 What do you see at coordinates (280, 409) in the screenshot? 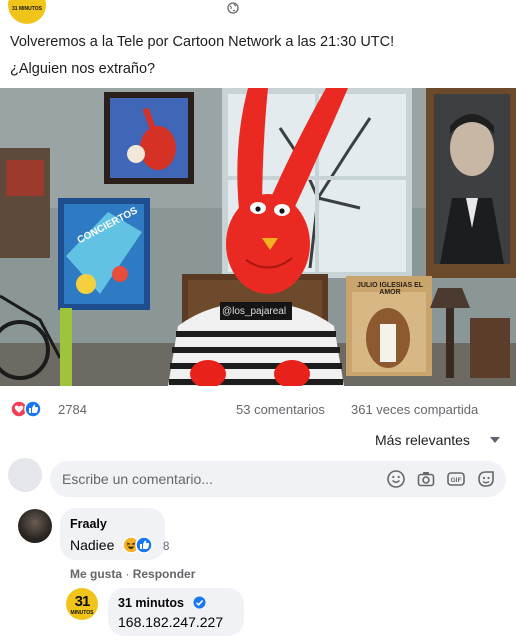
I see `comments-count: 53 comentarios` at bounding box center [280, 409].